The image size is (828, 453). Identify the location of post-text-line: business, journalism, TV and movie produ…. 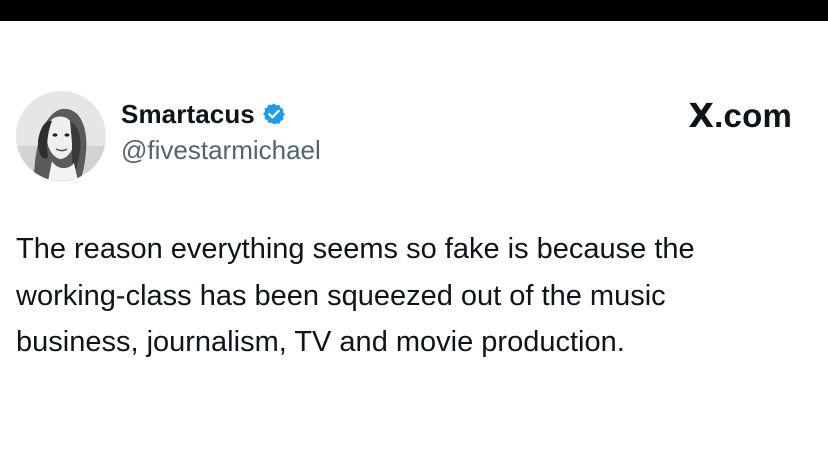
(320, 342).